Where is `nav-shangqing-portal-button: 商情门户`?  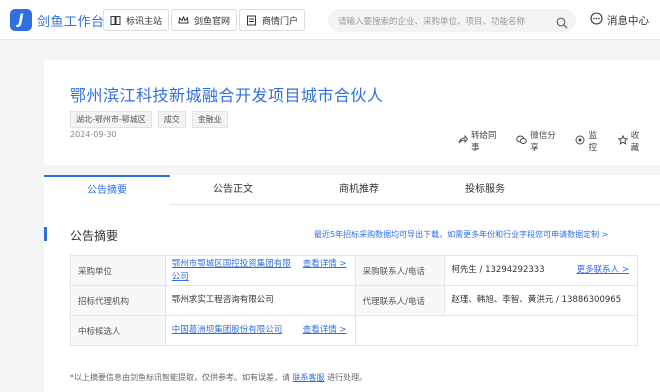 nav-shangqing-portal-button: 商情门户 is located at coordinates (272, 20).